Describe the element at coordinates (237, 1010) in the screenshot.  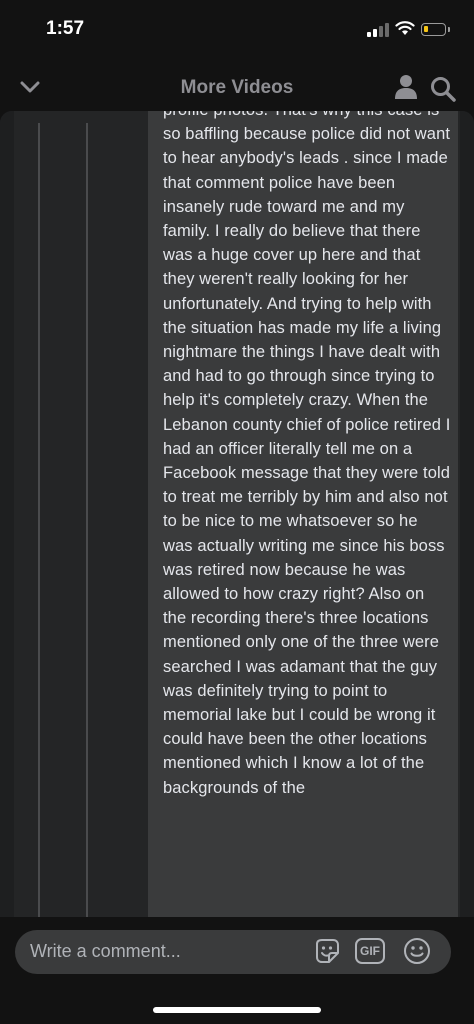
I see `home-indicator` at that location.